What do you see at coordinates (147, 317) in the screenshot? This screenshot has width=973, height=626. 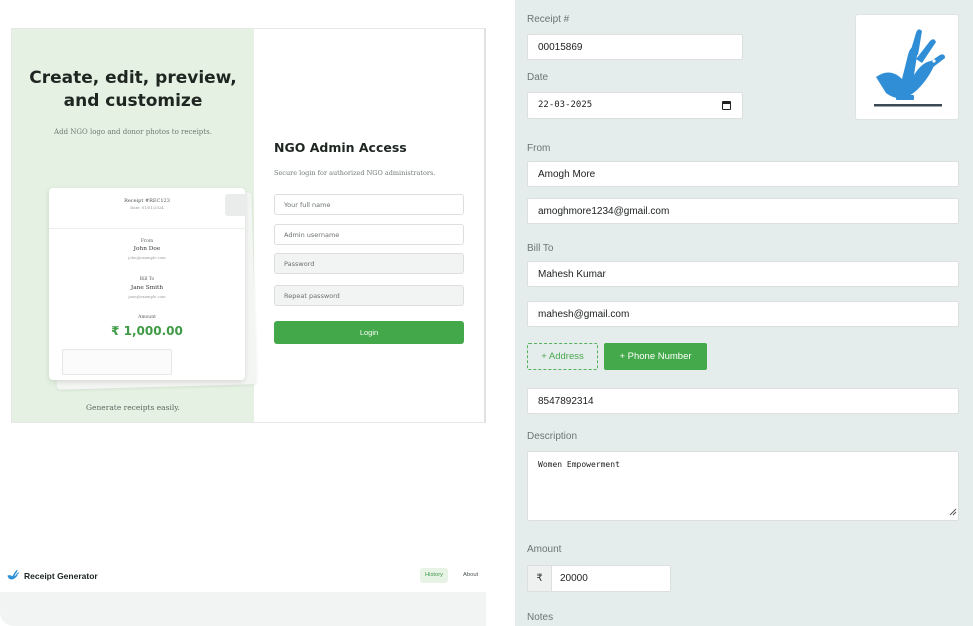 I see `sample-amount-label: Amount` at bounding box center [147, 317].